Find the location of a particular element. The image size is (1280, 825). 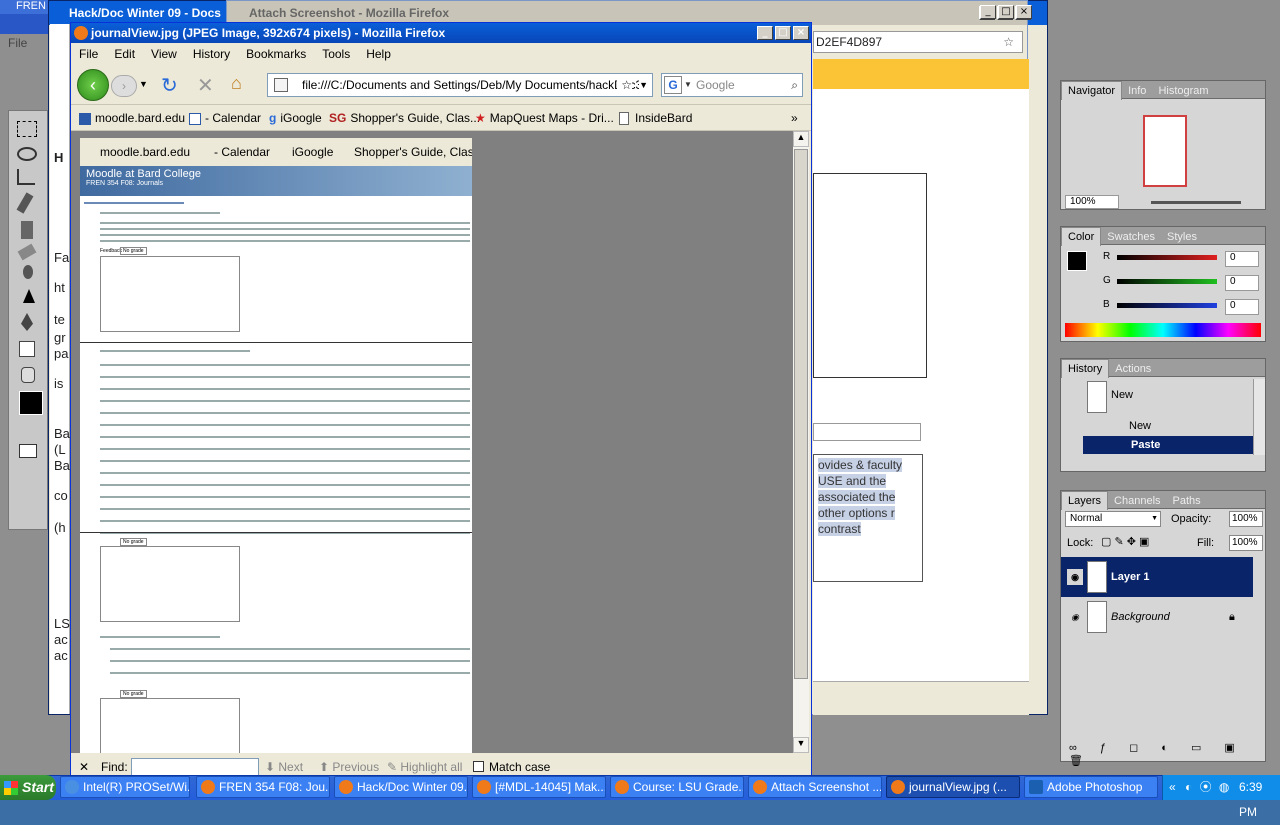

tab-color: Color is located at coordinates (1081, 236).